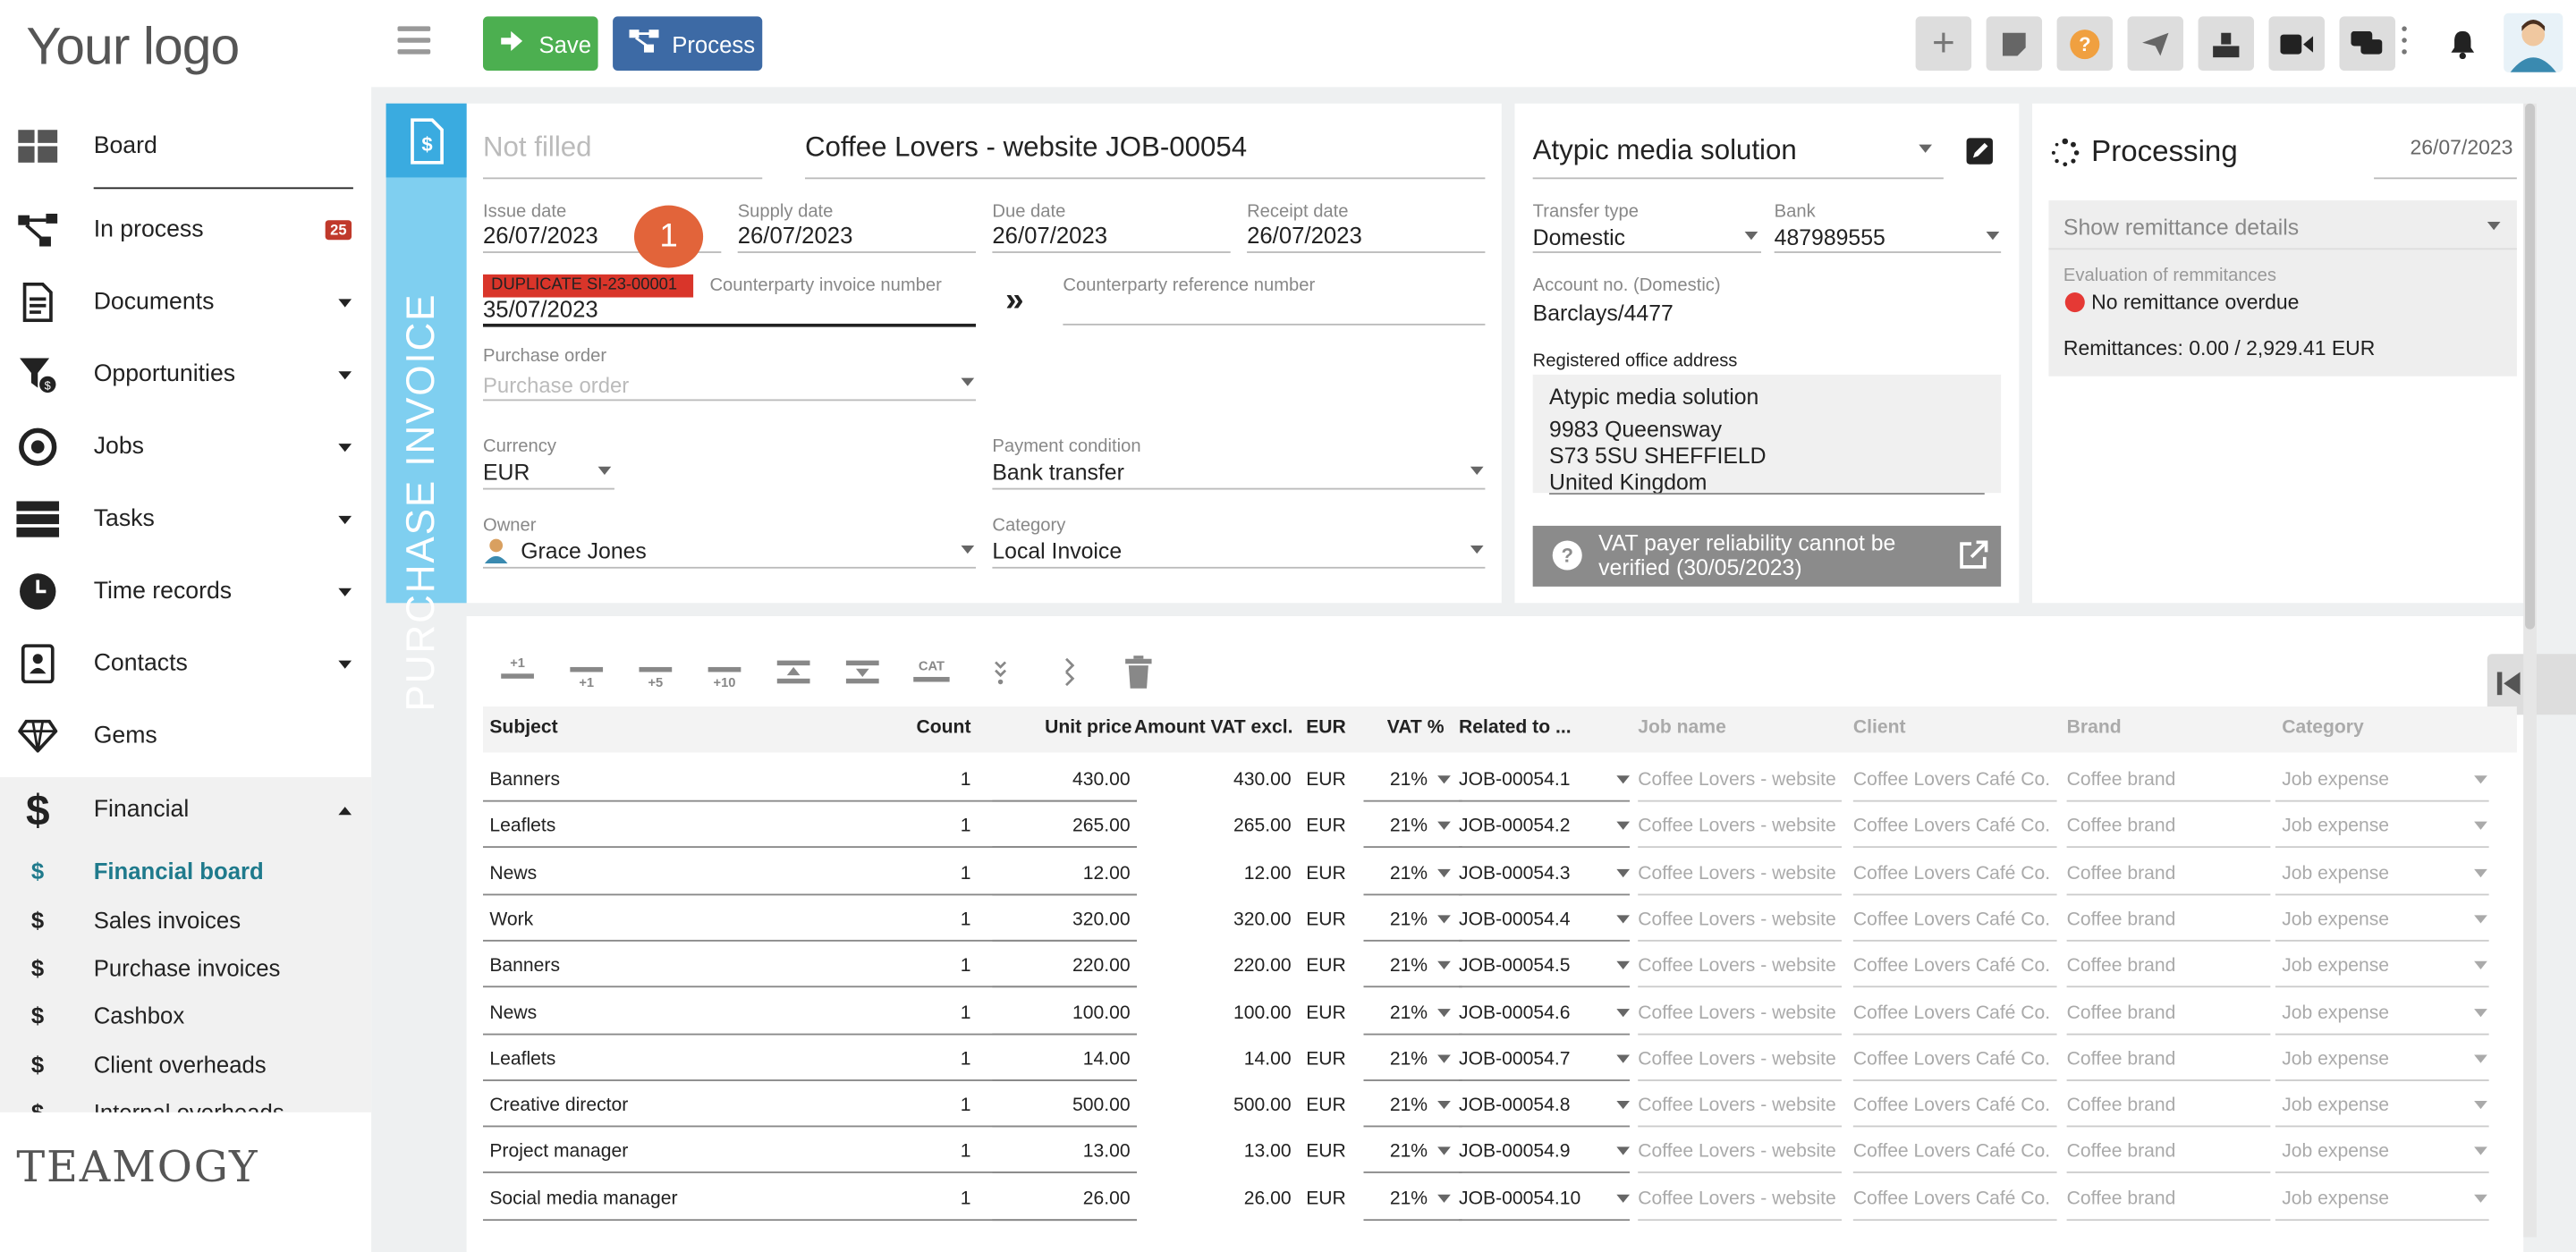 The width and height of the screenshot is (2576, 1252). Describe the element at coordinates (185, 519) in the screenshot. I see `nav-item-tasks: Tasks` at that location.